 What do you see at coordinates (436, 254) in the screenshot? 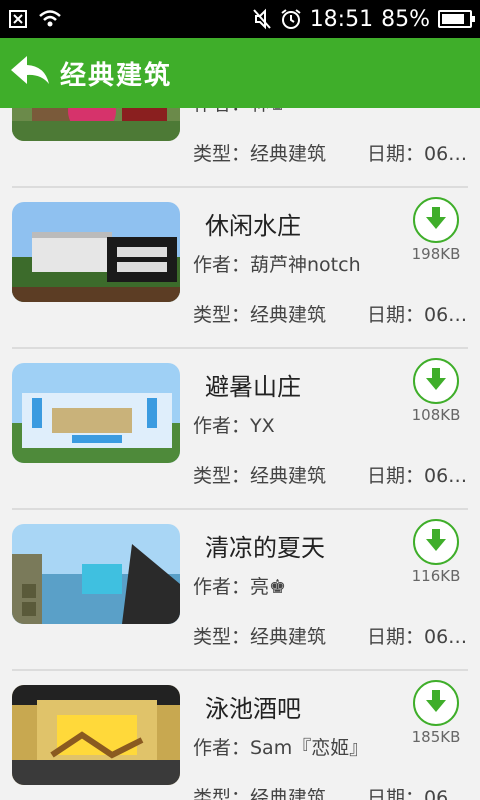
I see `file-size: 198KB` at bounding box center [436, 254].